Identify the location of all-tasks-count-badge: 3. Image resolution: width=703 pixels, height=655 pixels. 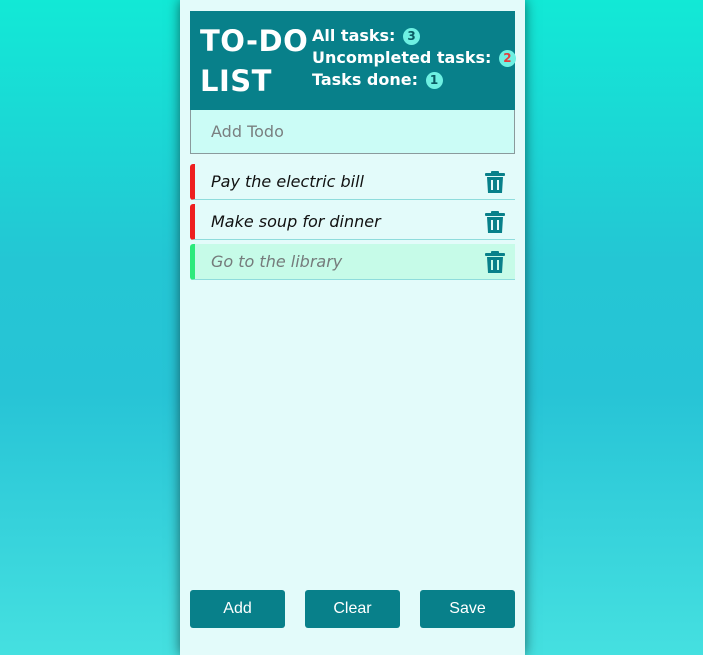
(412, 36).